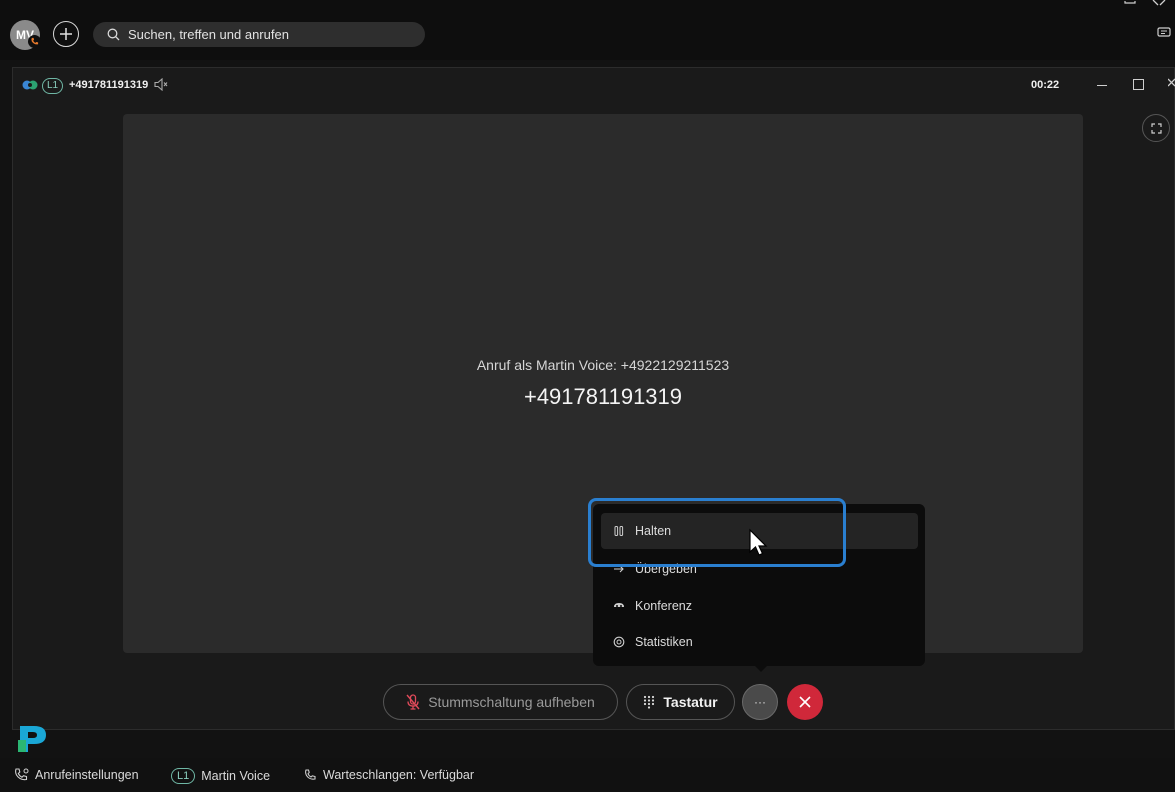 The width and height of the screenshot is (1175, 792). Describe the element at coordinates (399, 775) in the screenshot. I see `queue-label: Warteschlangen: Verfügbar` at that location.